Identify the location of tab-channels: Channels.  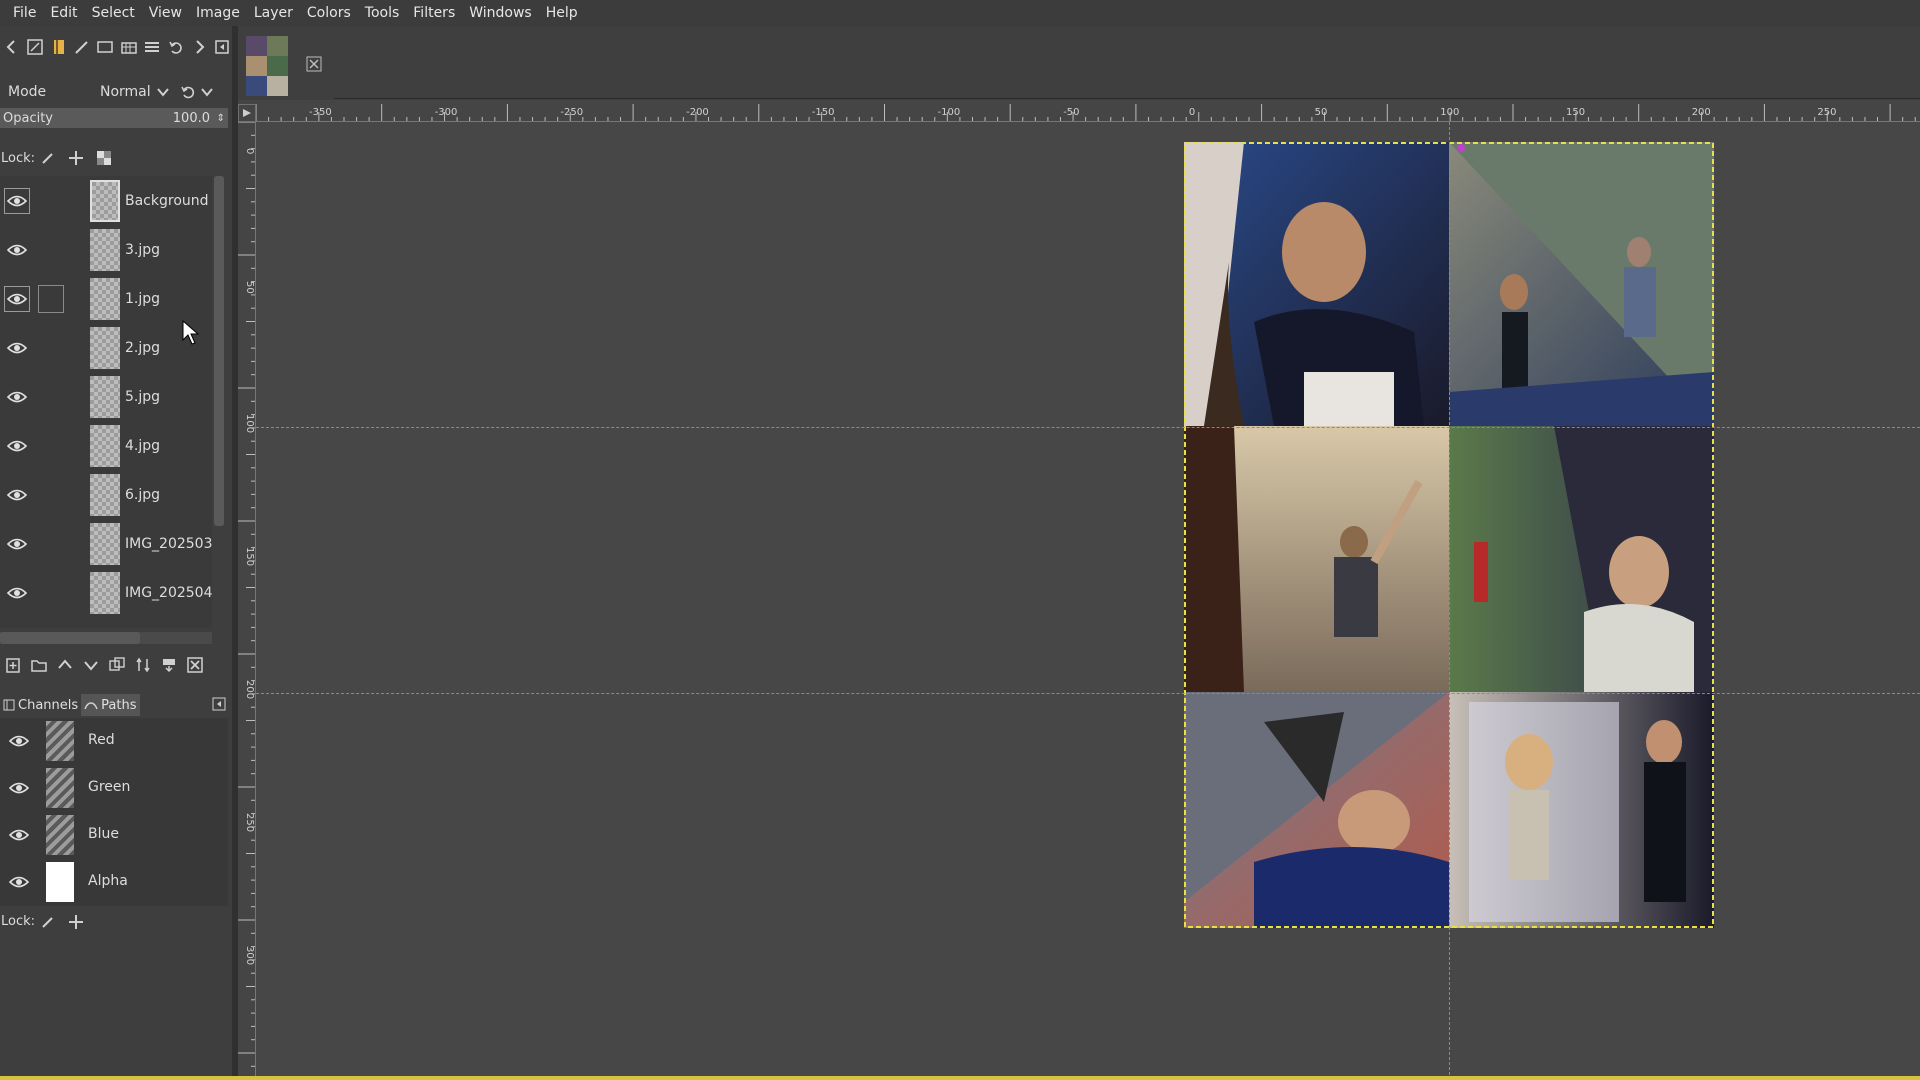
(40, 705).